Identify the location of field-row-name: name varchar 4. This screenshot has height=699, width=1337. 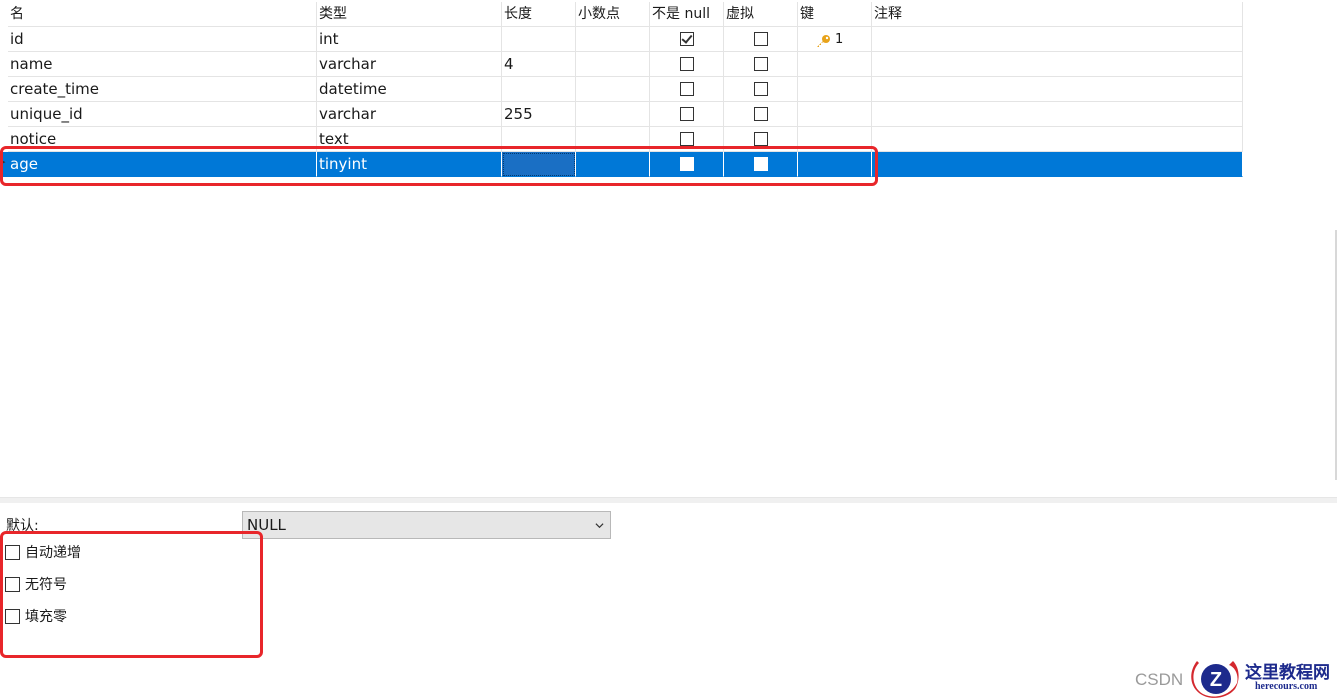
(621, 64).